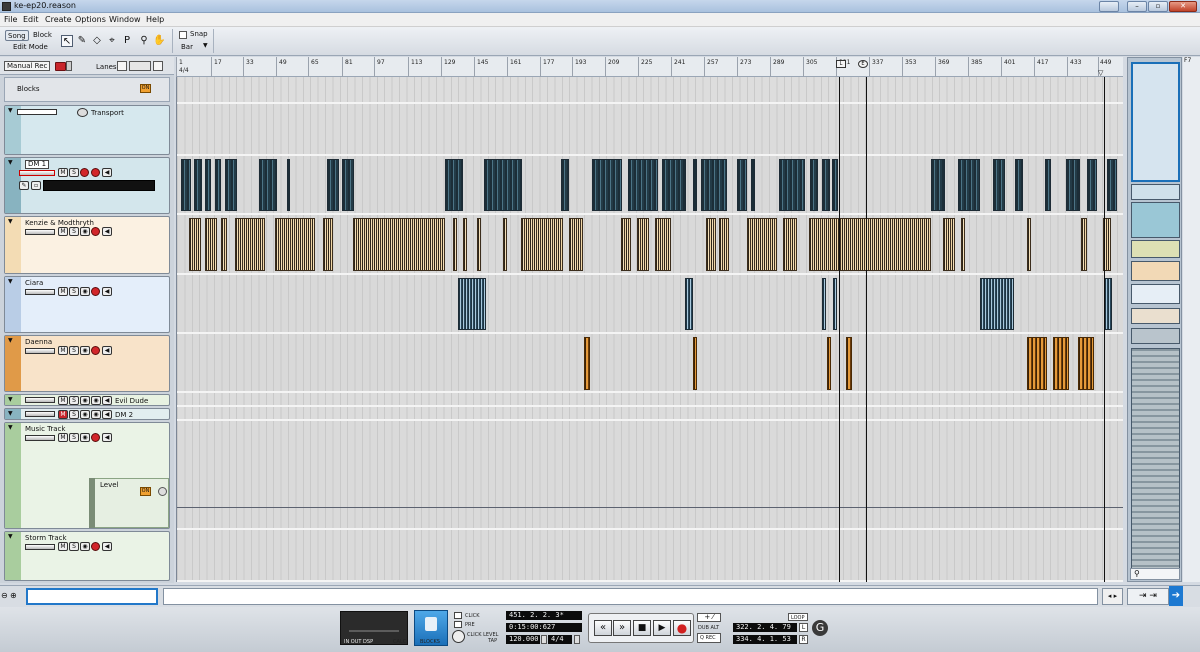 Image resolution: width=1200 pixels, height=652 pixels. Describe the element at coordinates (40, 292) in the screenshot. I see `ciara-volume-fader` at that location.